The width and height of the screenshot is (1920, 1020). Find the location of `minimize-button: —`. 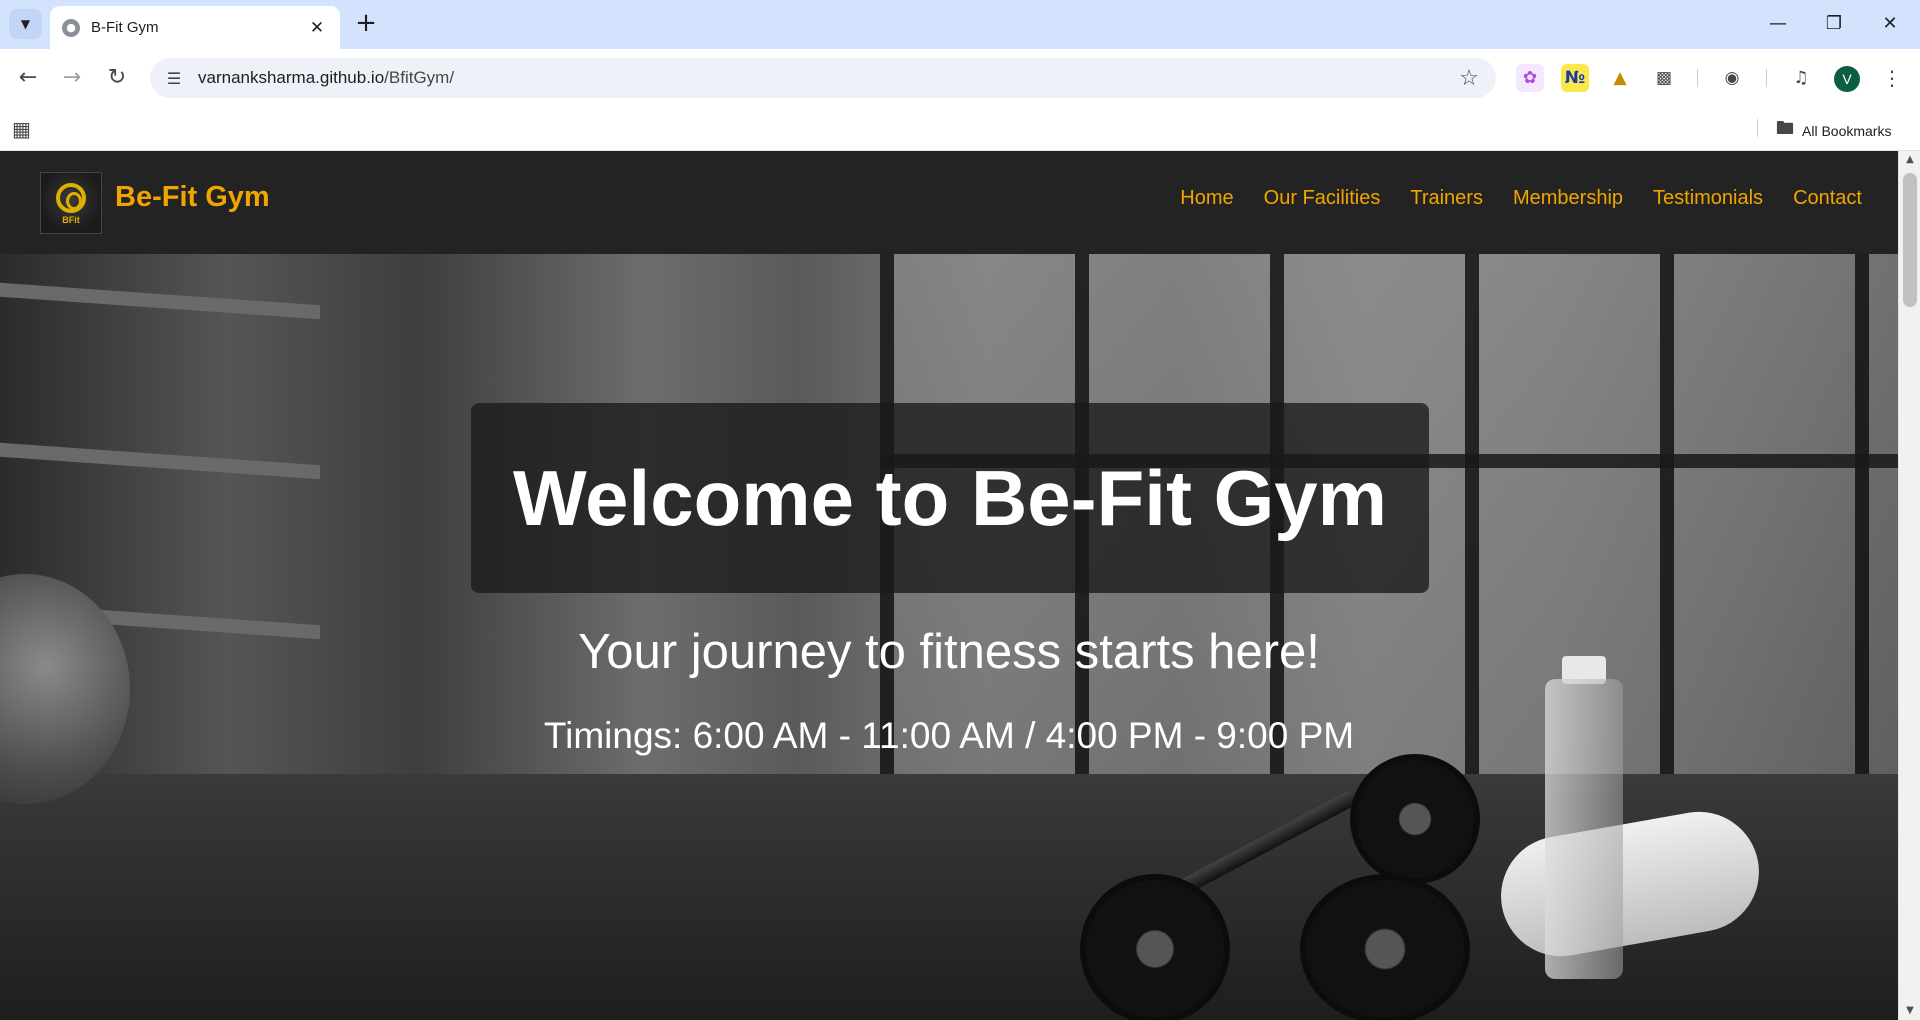

minimize-button: — is located at coordinates (1778, 23).